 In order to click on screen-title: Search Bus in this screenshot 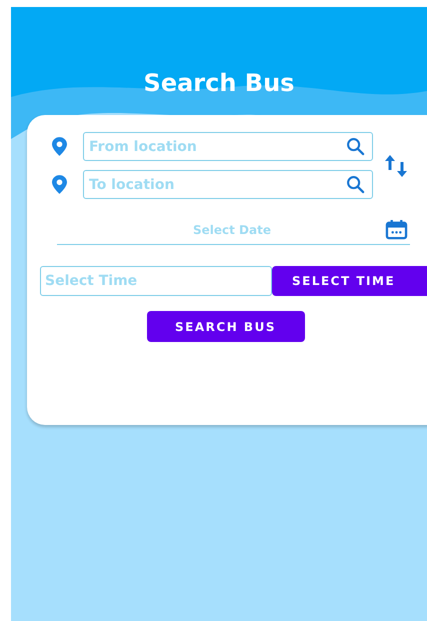, I will do `click(219, 83)`.